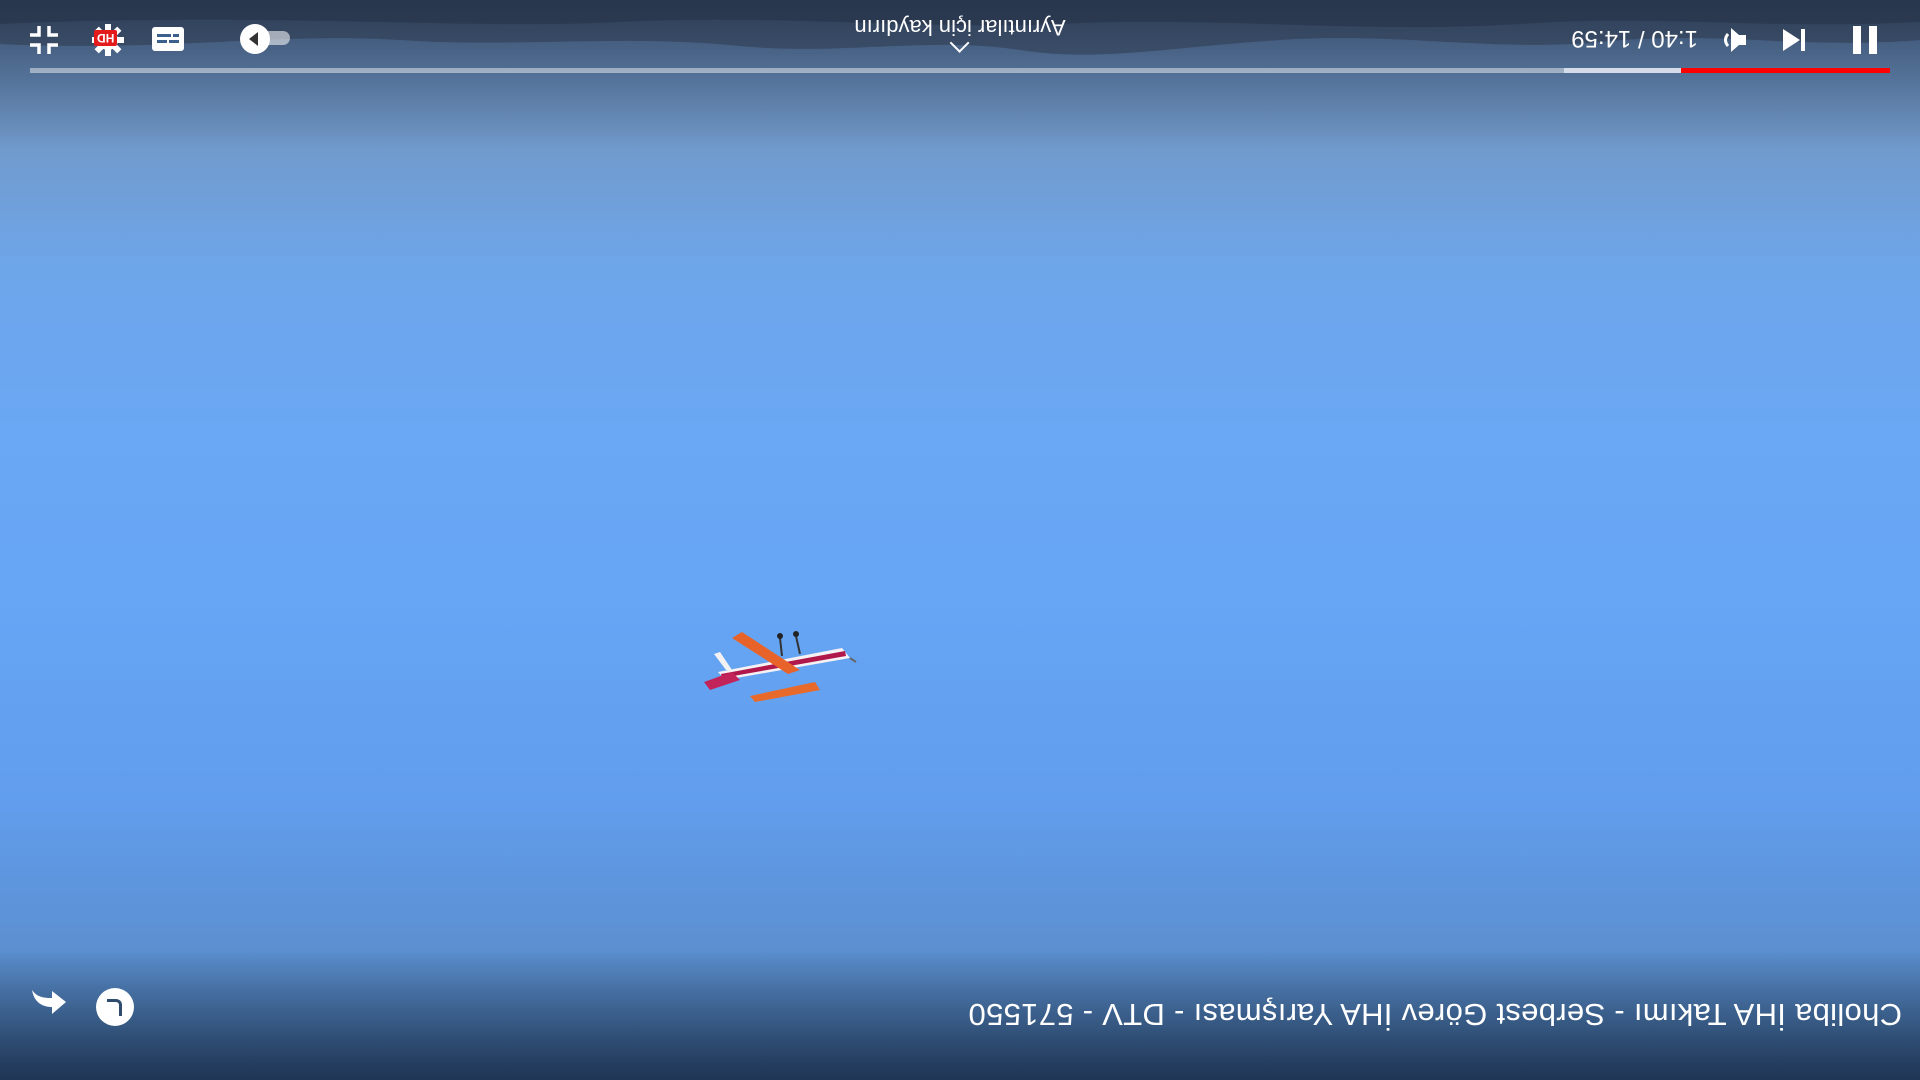 The height and width of the screenshot is (1080, 1920). What do you see at coordinates (780, 666) in the screenshot?
I see `rc-airplane` at bounding box center [780, 666].